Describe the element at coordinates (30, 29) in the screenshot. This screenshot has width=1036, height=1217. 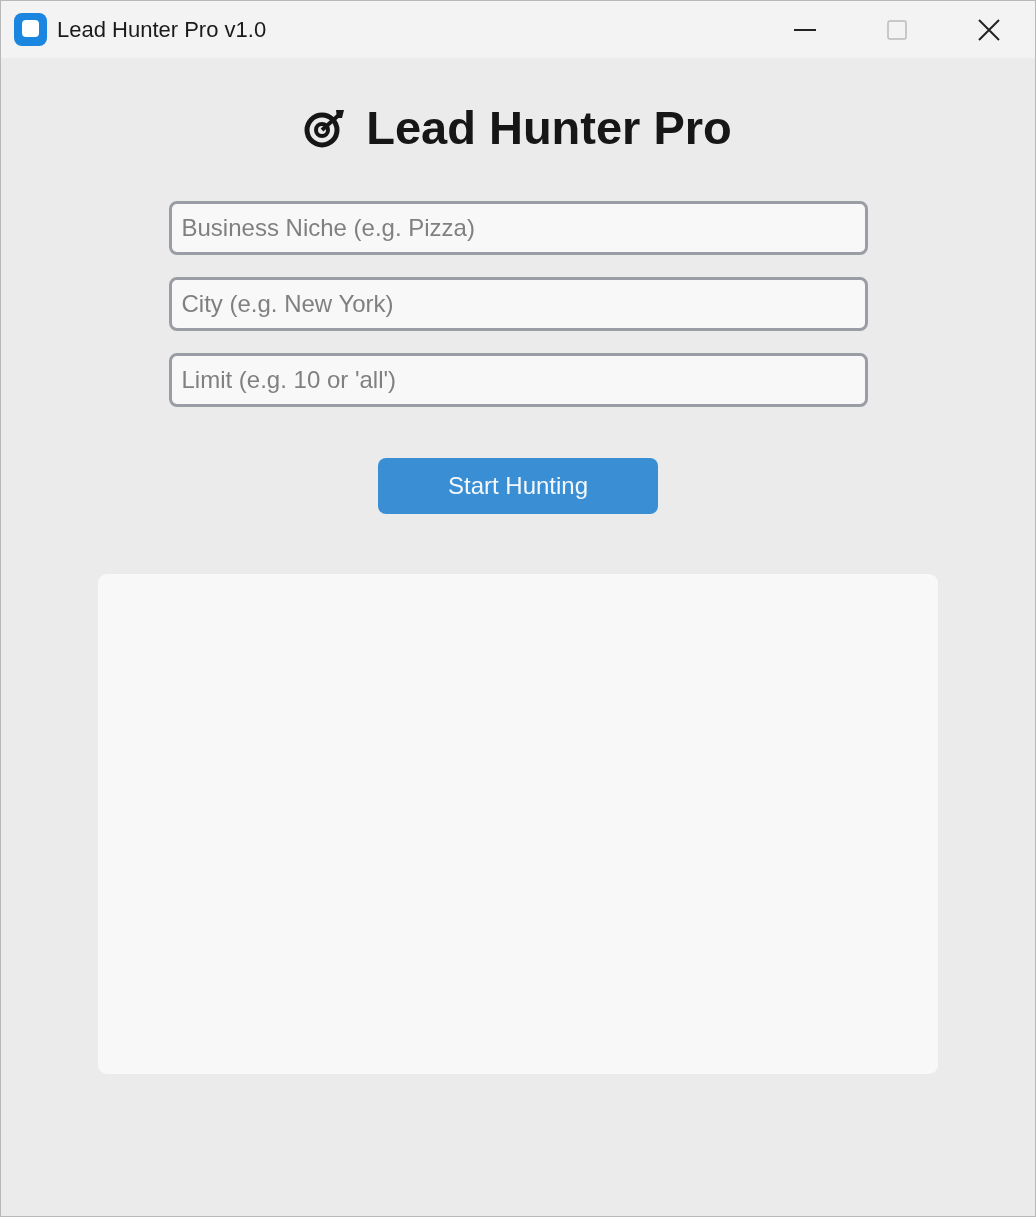
I see `app-icon` at that location.